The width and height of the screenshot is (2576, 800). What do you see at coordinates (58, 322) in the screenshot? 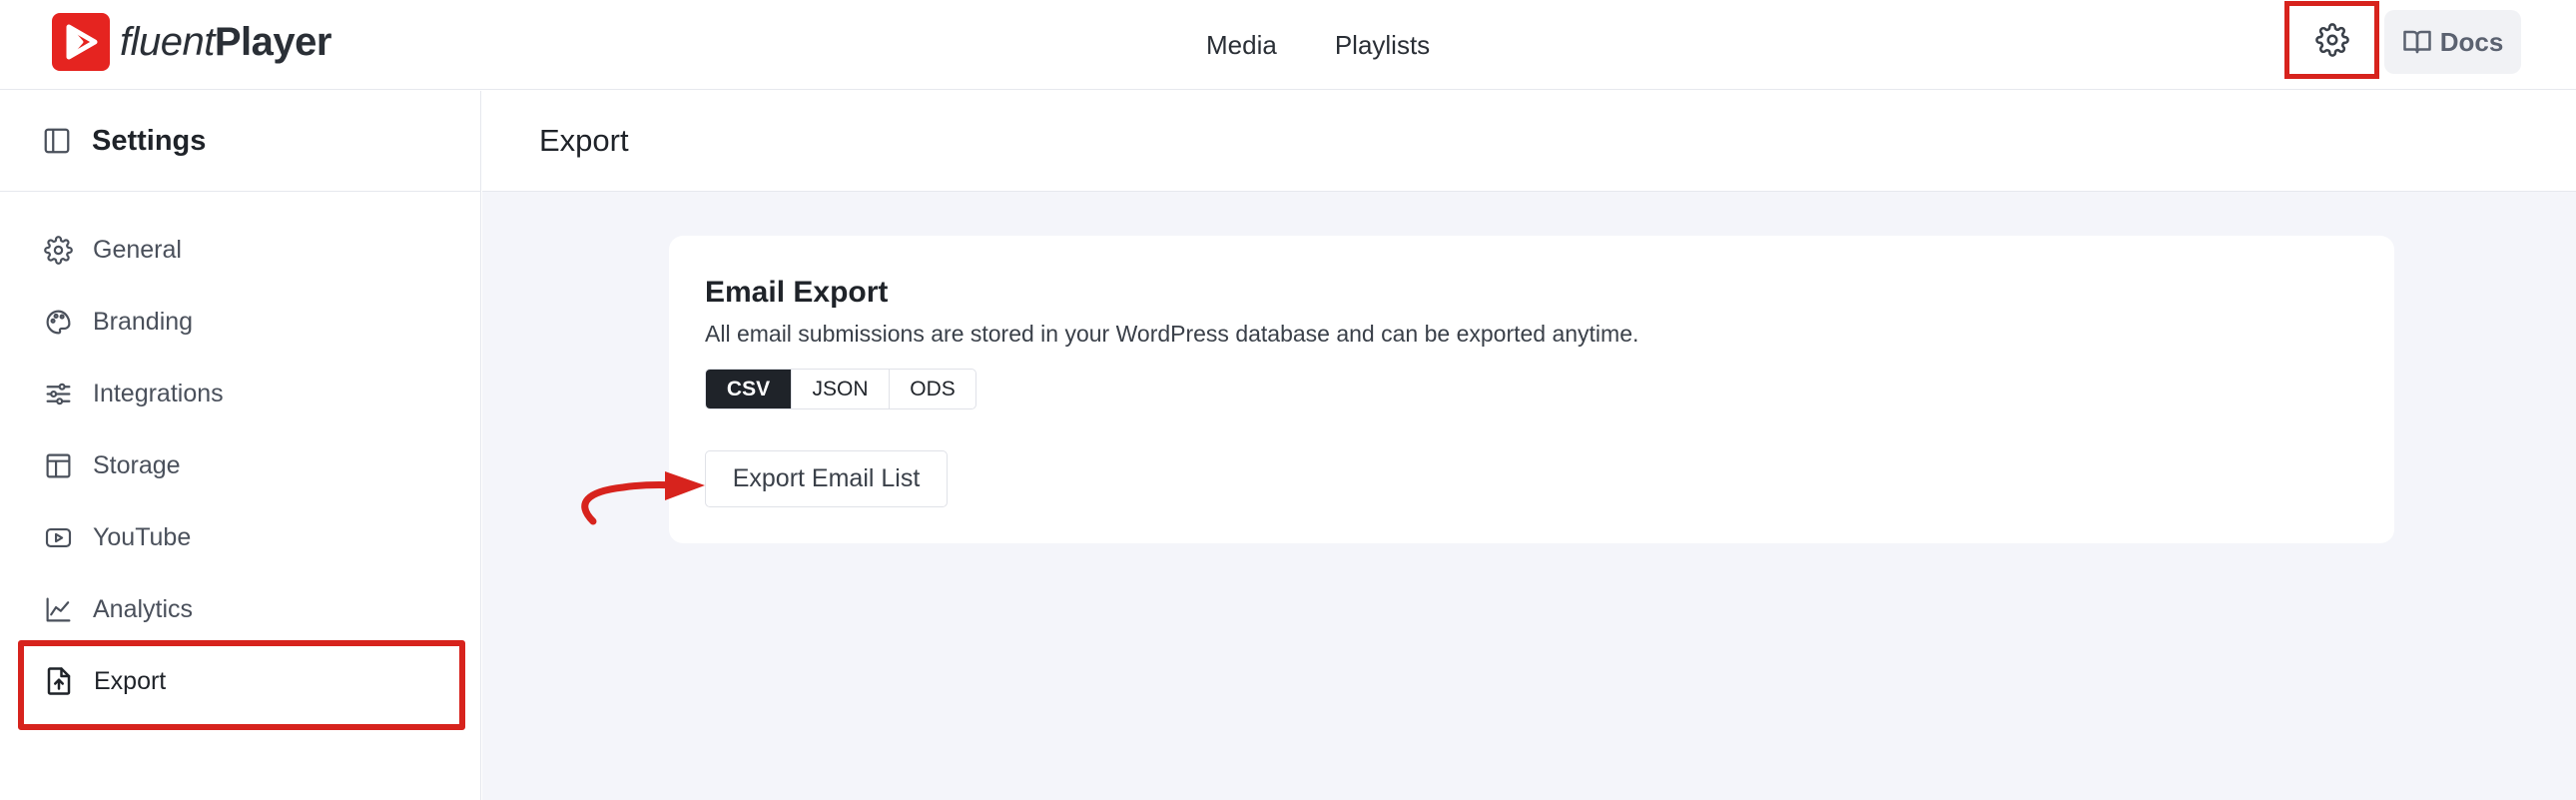
I see `palette-icon` at bounding box center [58, 322].